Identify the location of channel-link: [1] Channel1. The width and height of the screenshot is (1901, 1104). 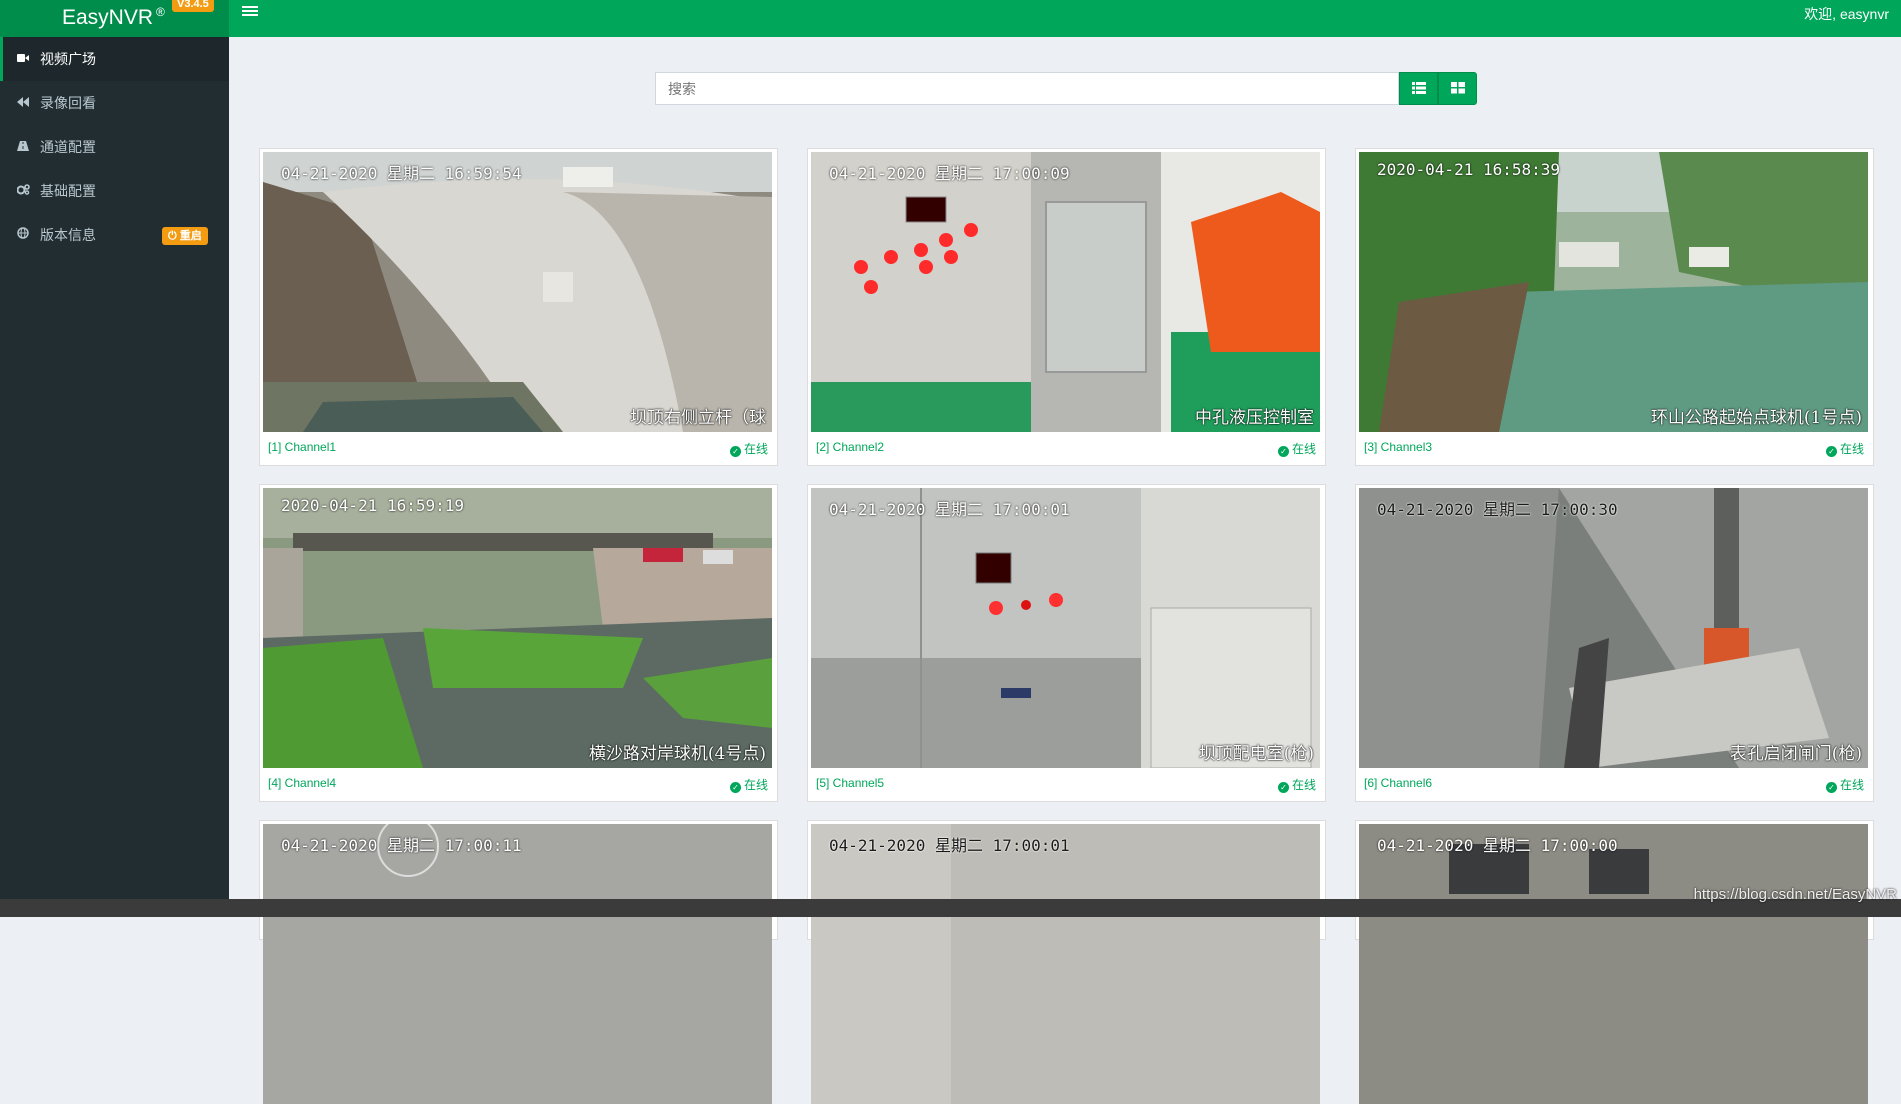
(302, 447).